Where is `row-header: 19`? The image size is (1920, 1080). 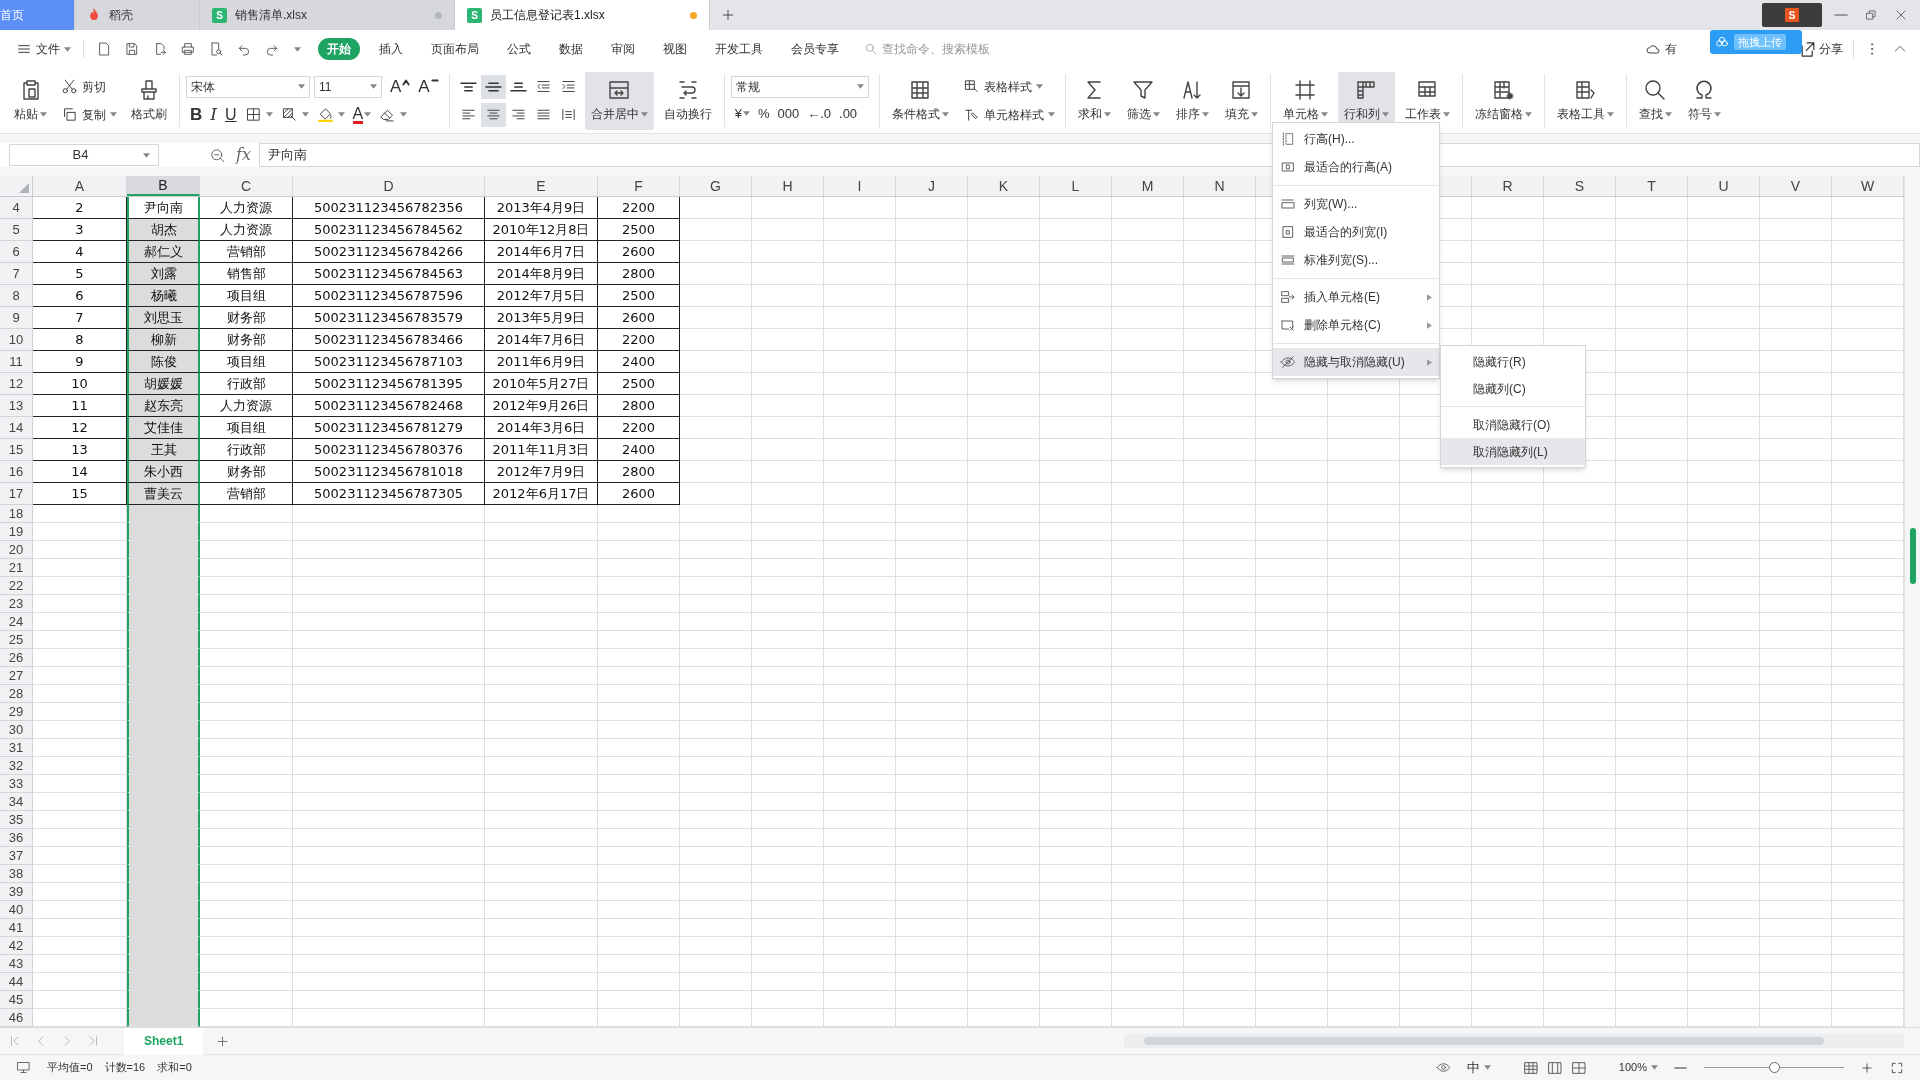
row-header: 19 is located at coordinates (16, 532).